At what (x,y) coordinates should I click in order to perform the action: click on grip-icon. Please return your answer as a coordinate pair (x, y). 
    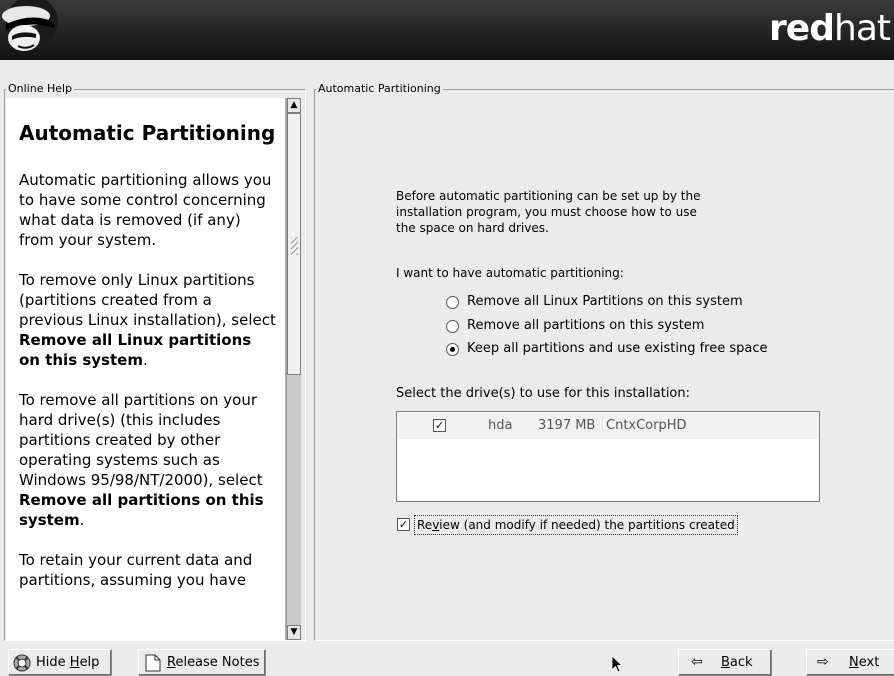
    Looking at the image, I should click on (294, 246).